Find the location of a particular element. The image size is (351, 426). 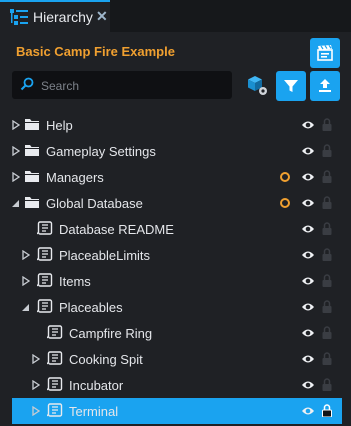

tree-item-label: Placeables is located at coordinates (91, 307).